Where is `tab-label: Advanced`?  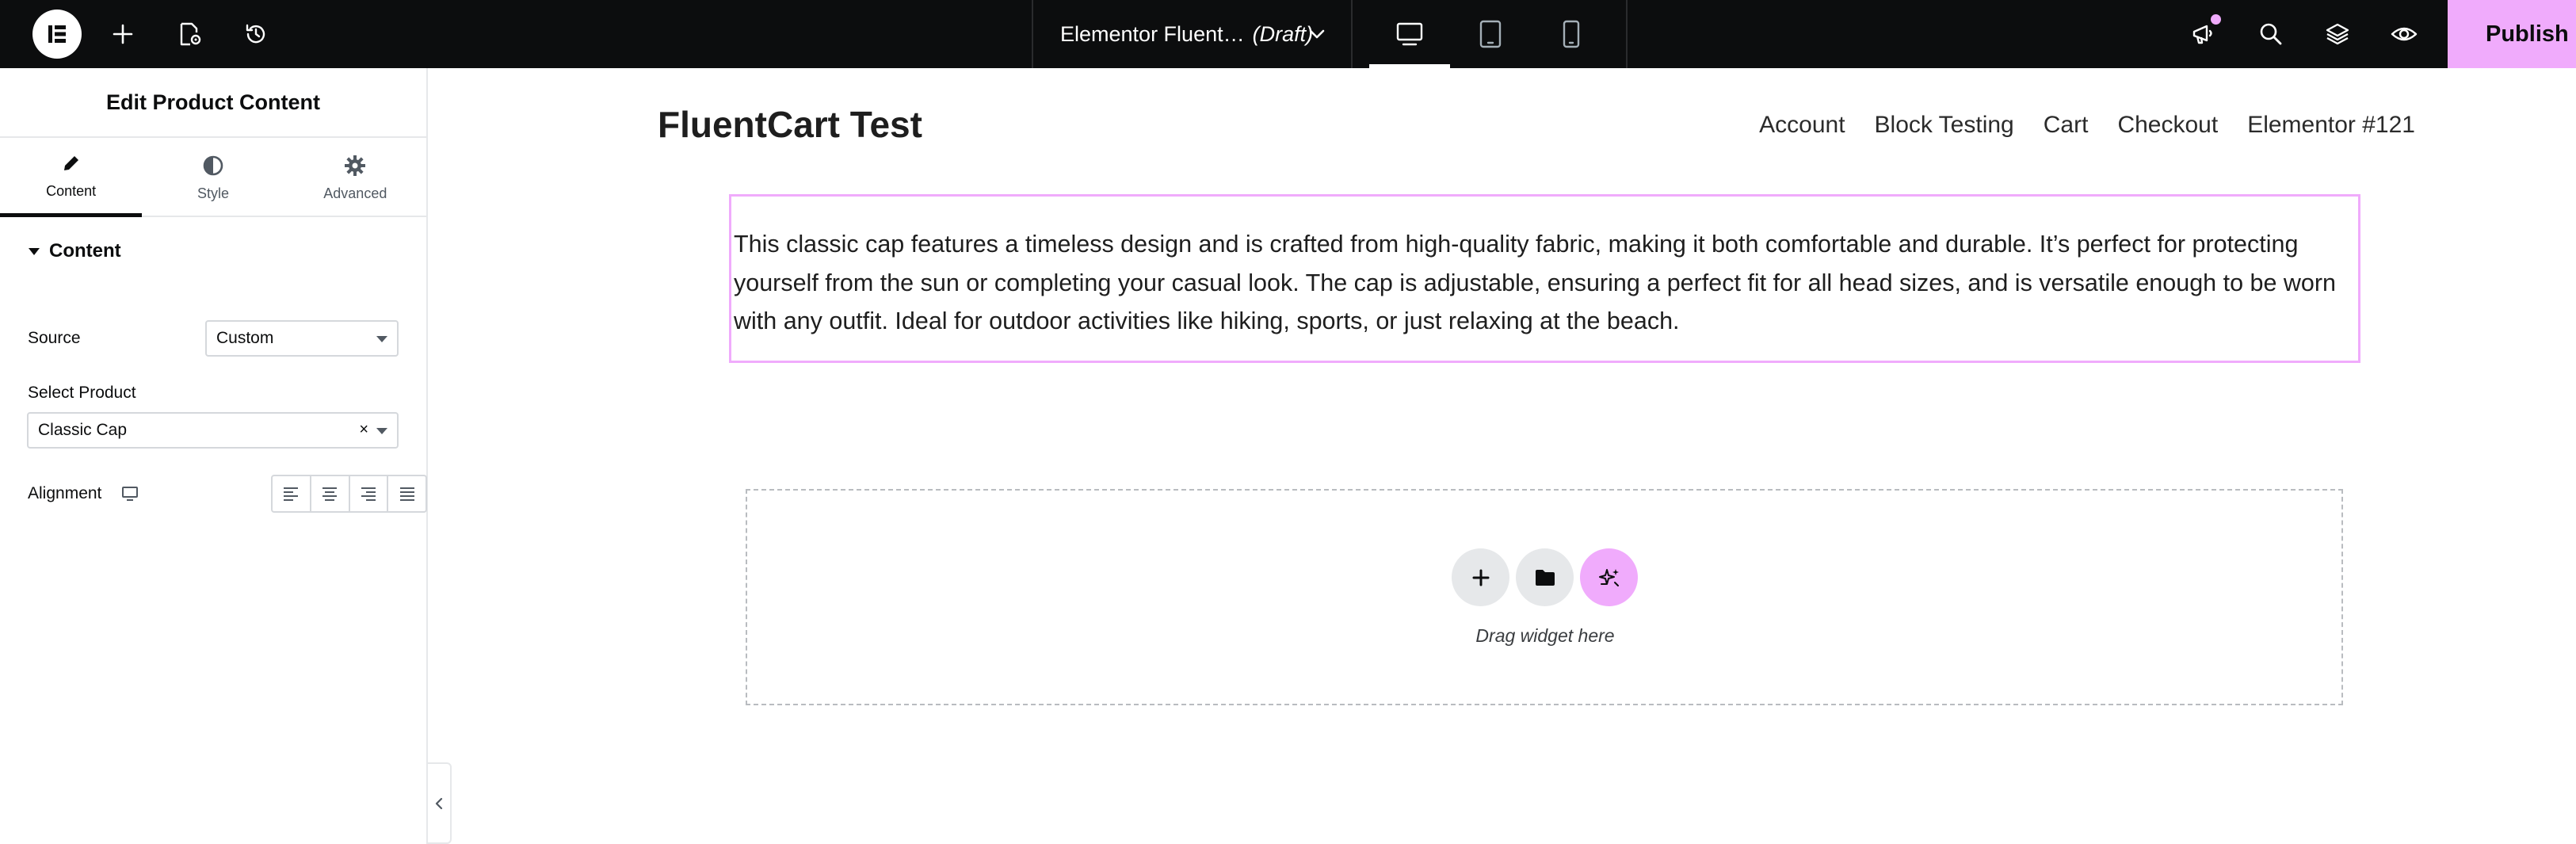
tab-label: Advanced is located at coordinates (355, 193).